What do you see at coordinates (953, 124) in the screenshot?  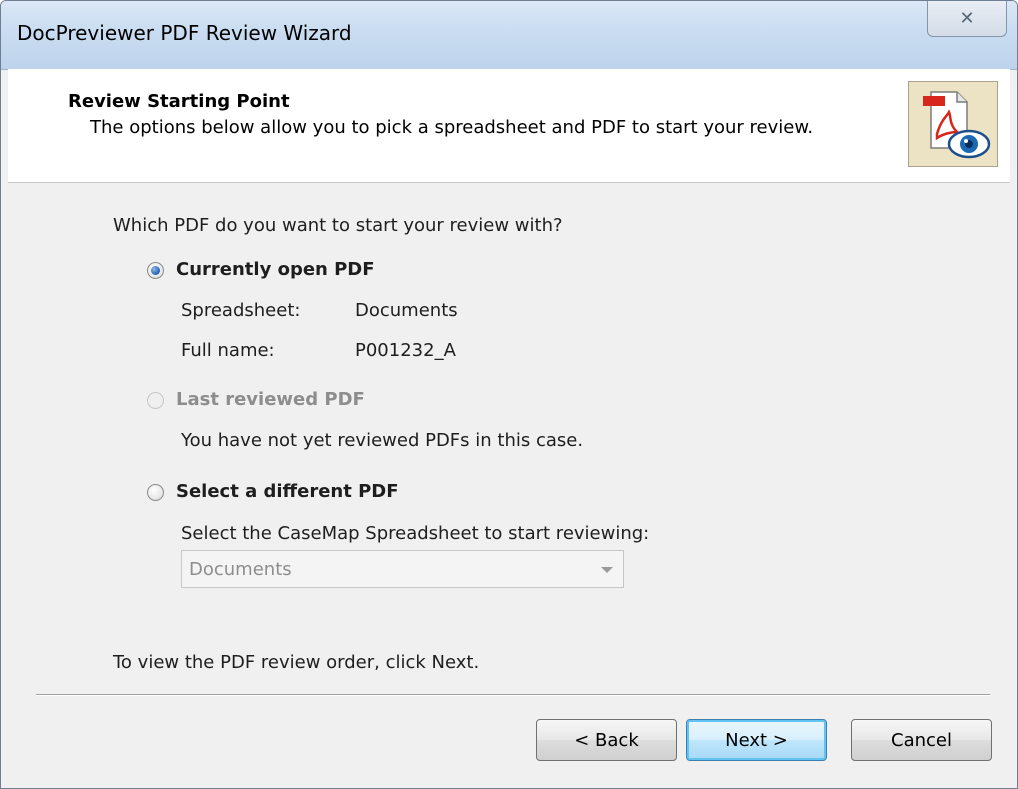 I see `pdf-review-eye-icon` at bounding box center [953, 124].